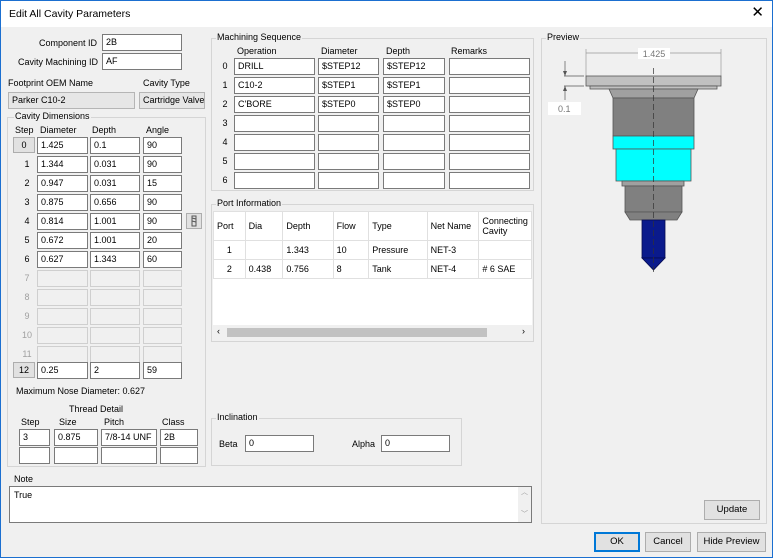 Image resolution: width=773 pixels, height=558 pixels. Describe the element at coordinates (142, 42) in the screenshot. I see `component-id-input: 2B` at that location.